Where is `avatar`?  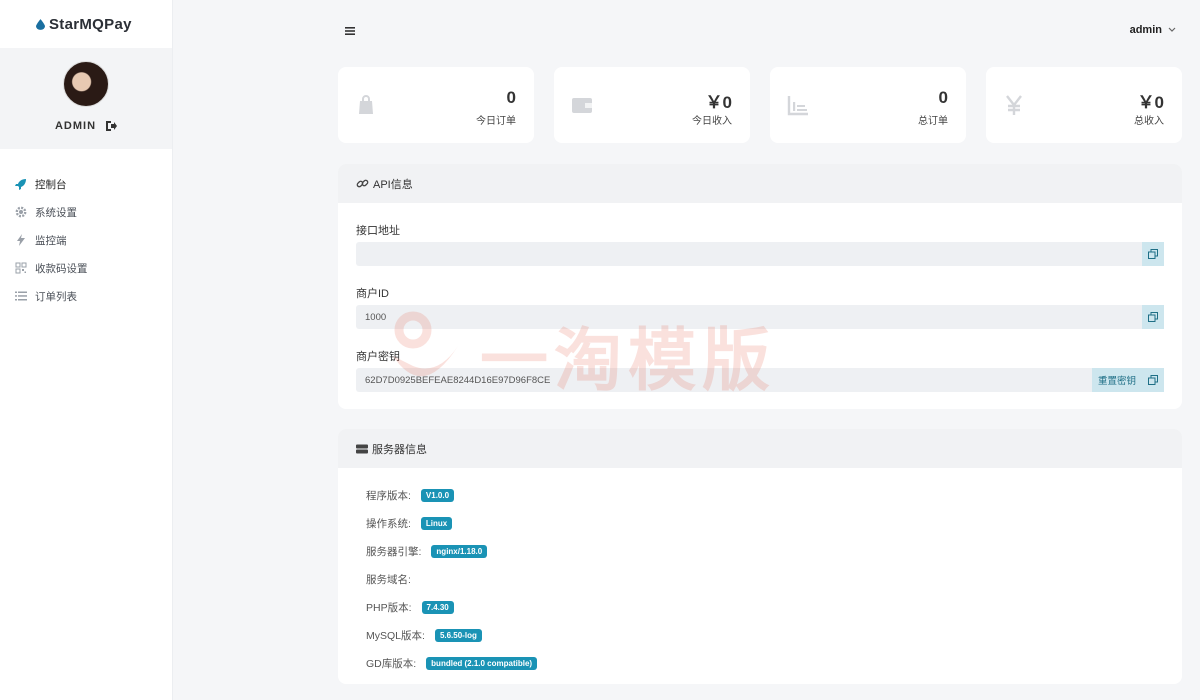 avatar is located at coordinates (86, 84).